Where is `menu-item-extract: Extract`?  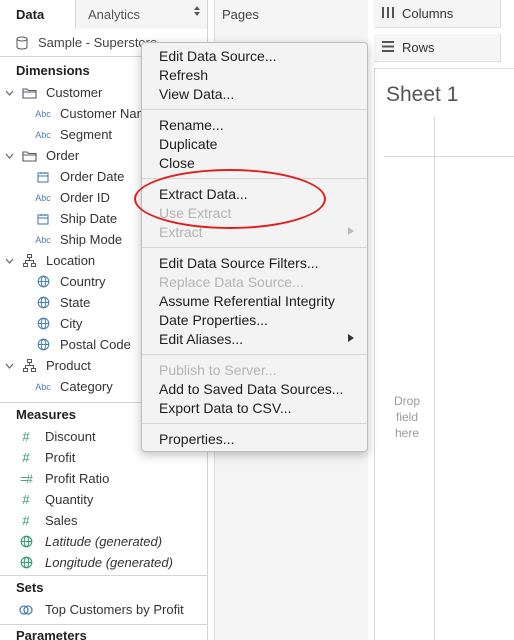 menu-item-extract: Extract is located at coordinates (254, 232).